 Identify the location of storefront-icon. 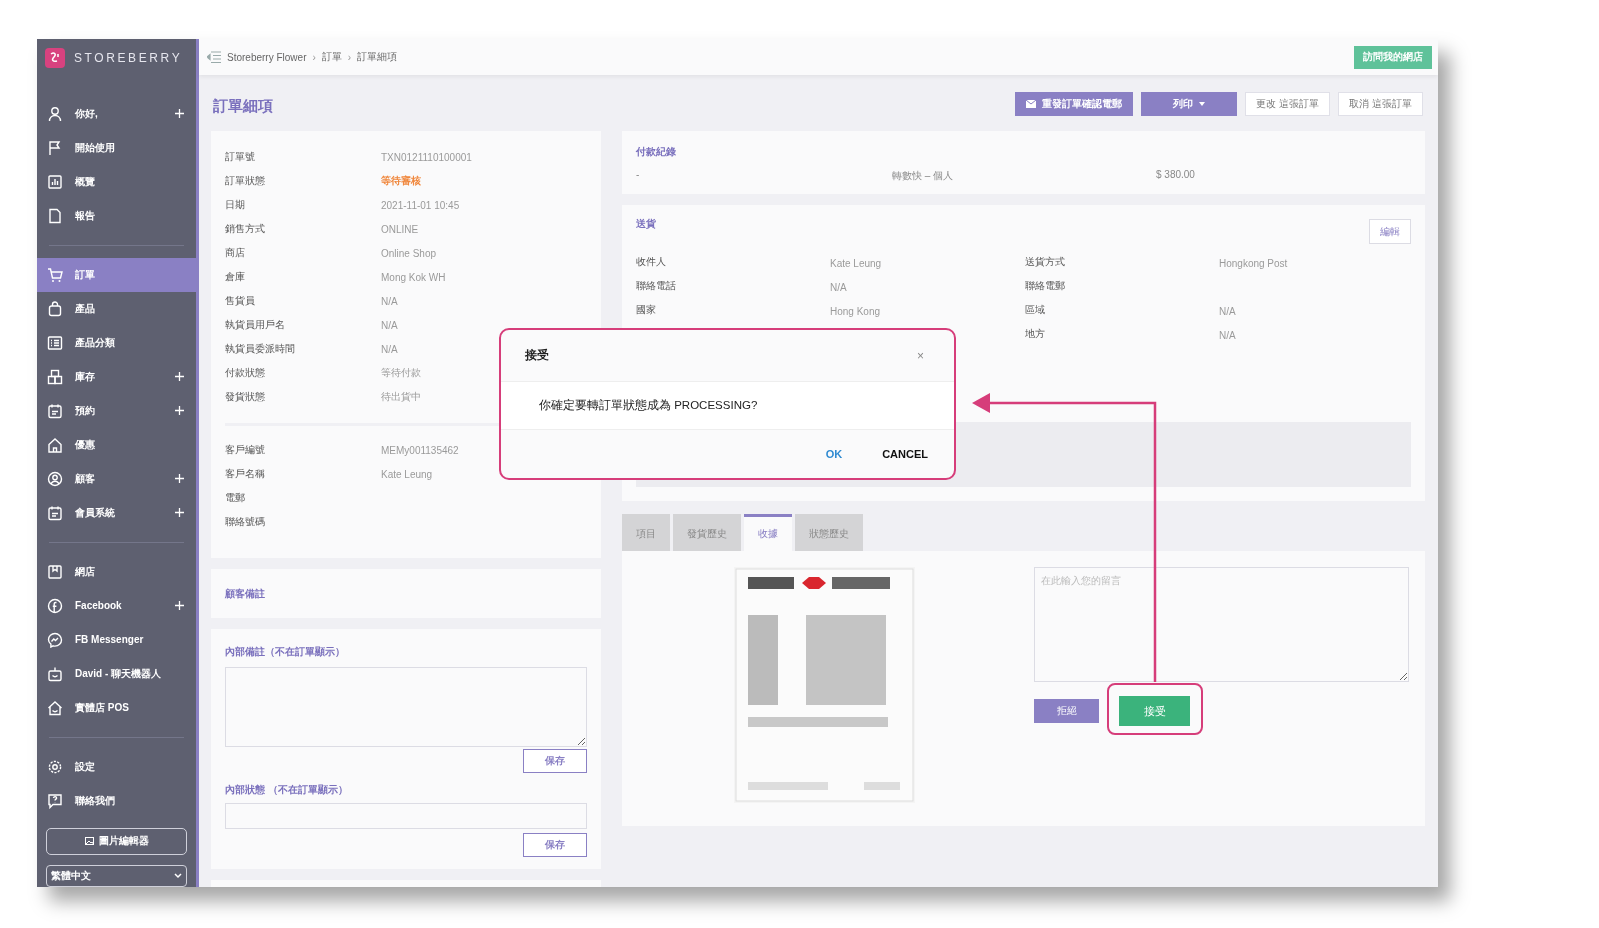
(55, 571).